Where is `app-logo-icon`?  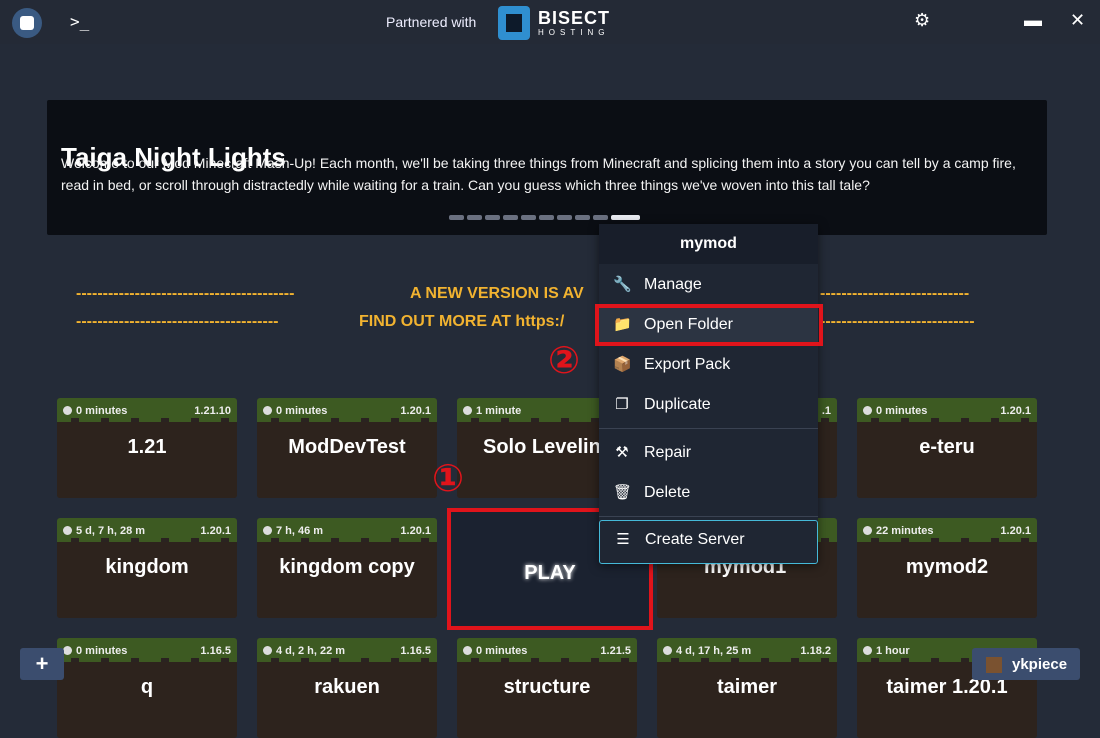
app-logo-icon is located at coordinates (27, 23).